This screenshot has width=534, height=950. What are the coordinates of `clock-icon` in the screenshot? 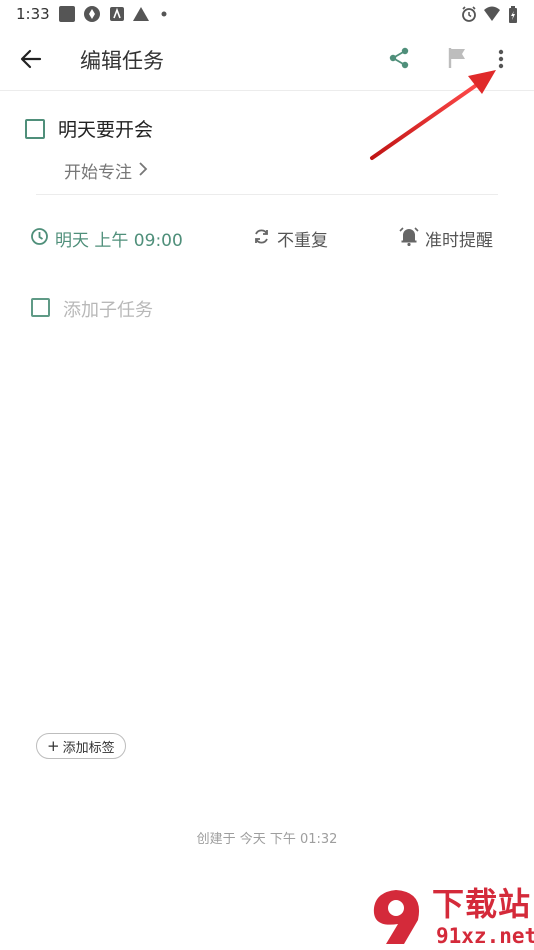 It's located at (39, 239).